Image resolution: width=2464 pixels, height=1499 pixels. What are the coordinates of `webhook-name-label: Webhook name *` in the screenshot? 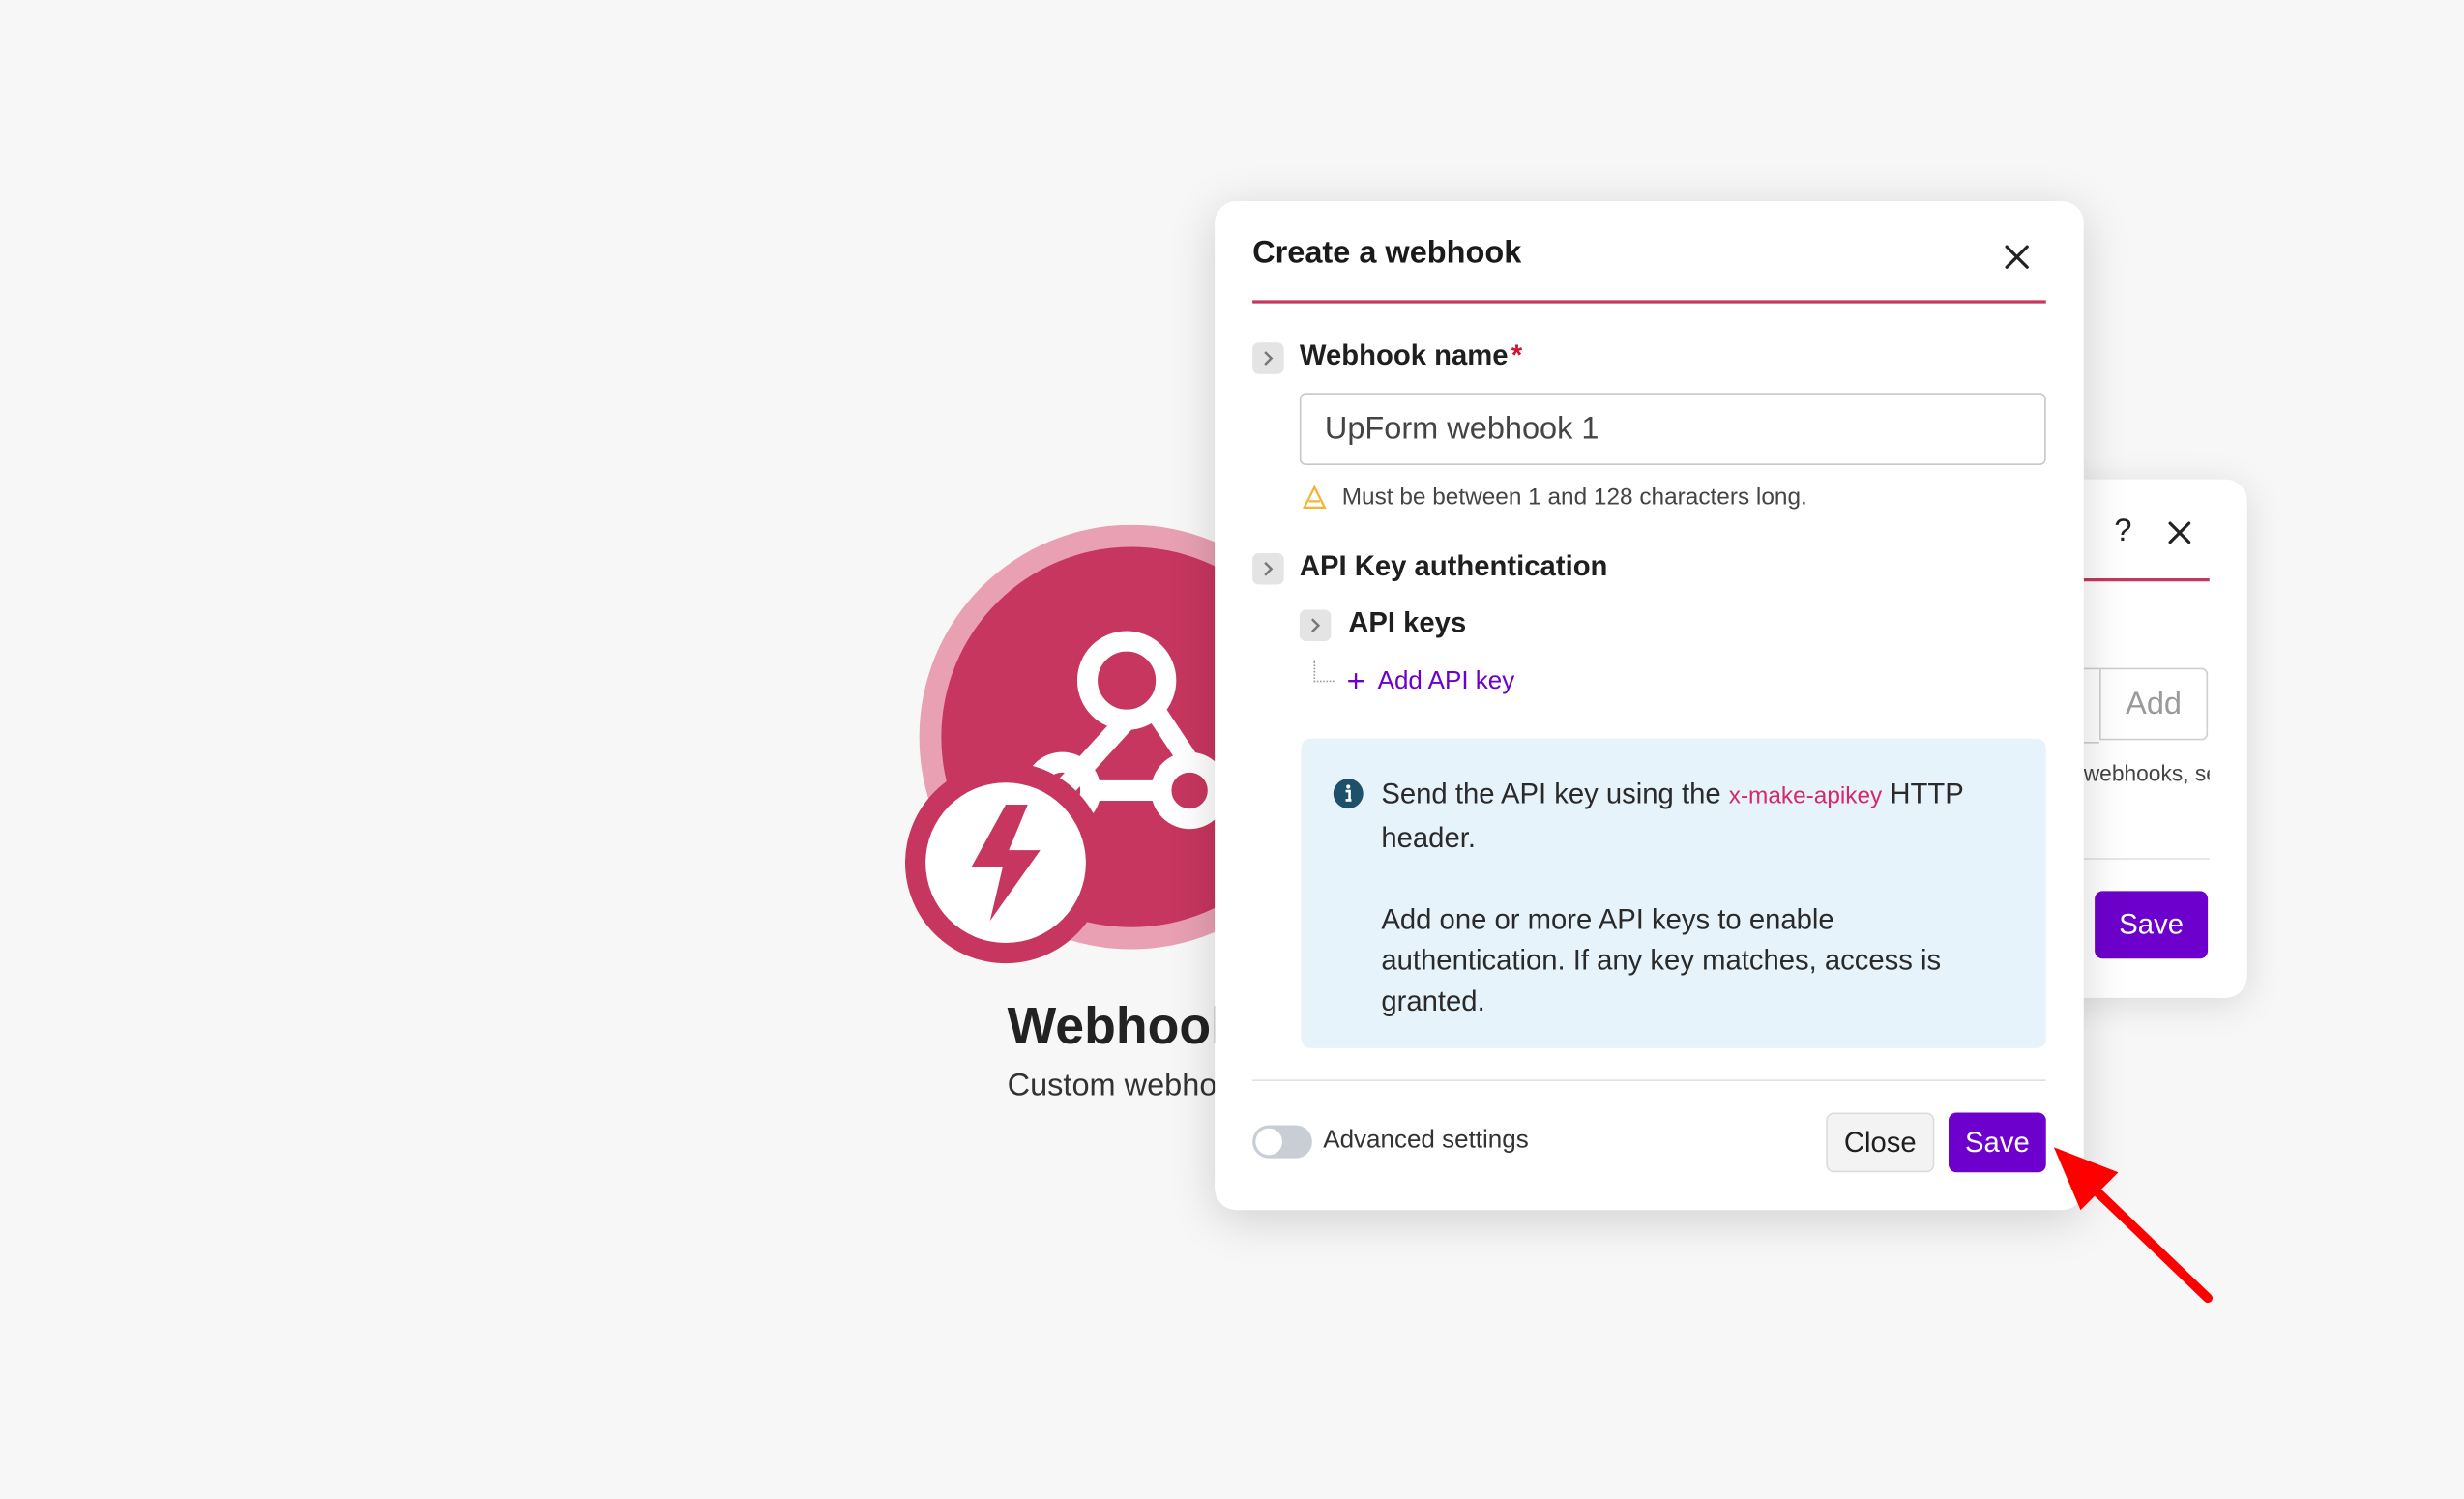 It's located at (1411, 355).